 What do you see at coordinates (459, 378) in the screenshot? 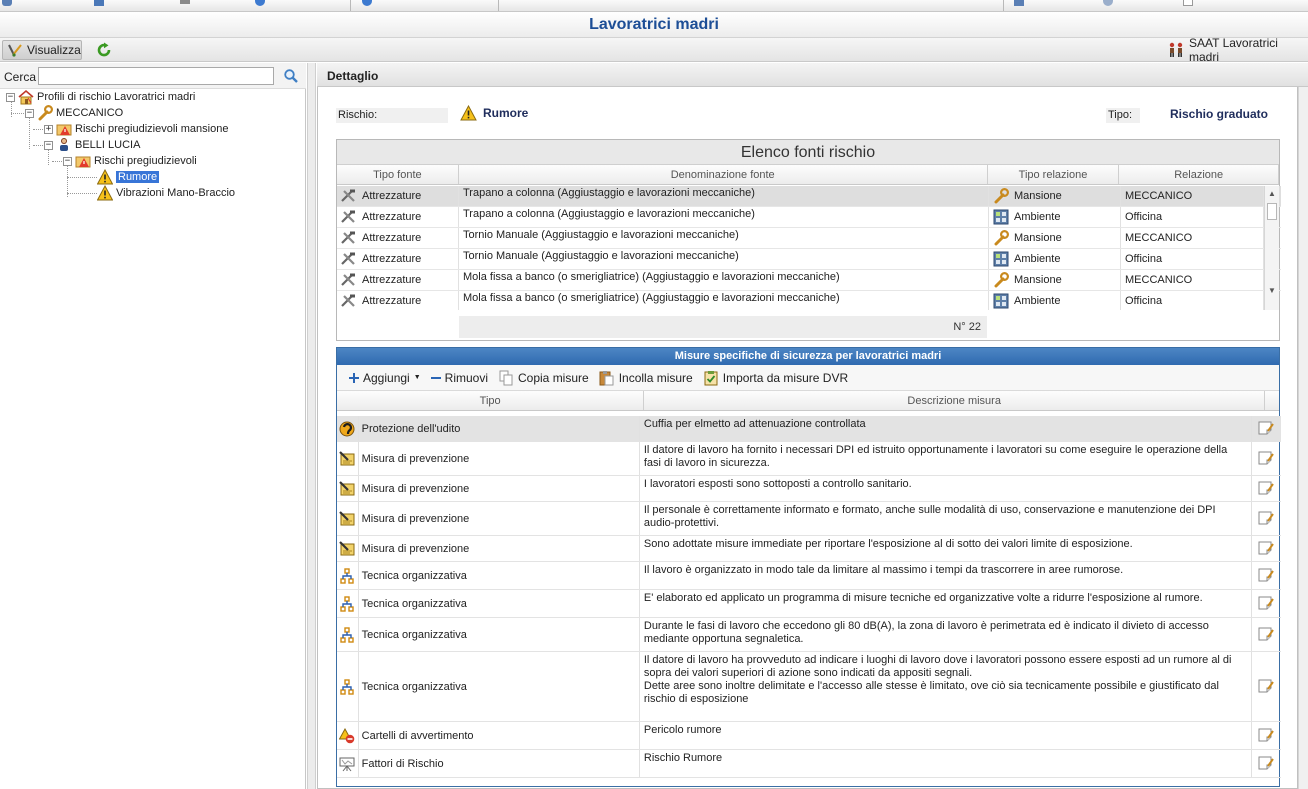
I see `remove-button: Rimuovi` at bounding box center [459, 378].